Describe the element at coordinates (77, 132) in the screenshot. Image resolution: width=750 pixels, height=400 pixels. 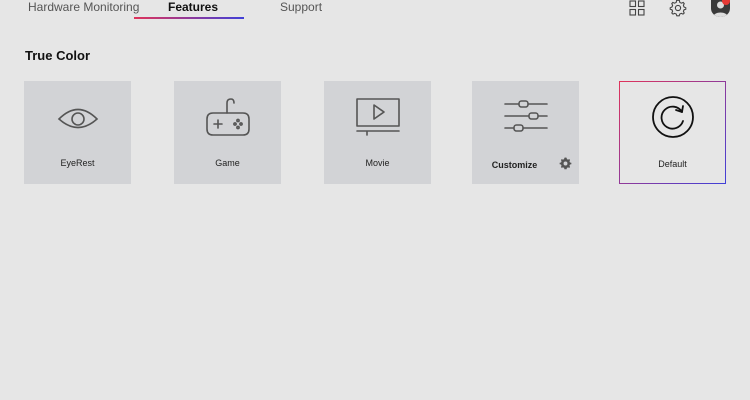
I see `eyerest-card: EyeRest` at that location.